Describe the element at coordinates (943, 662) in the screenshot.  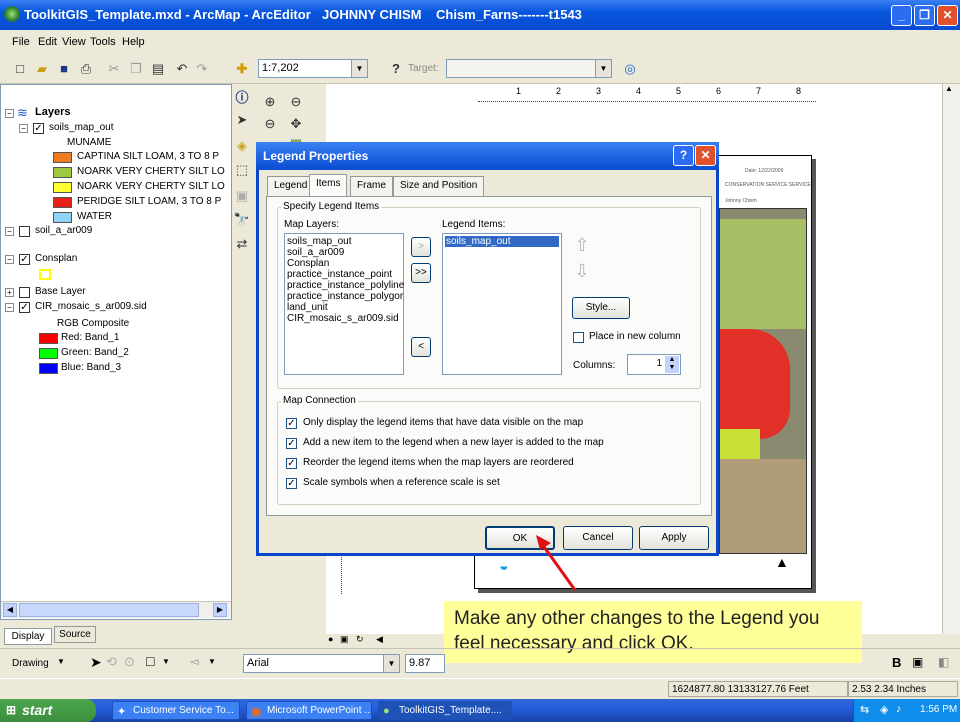
I see `fill-icon: ◧` at that location.